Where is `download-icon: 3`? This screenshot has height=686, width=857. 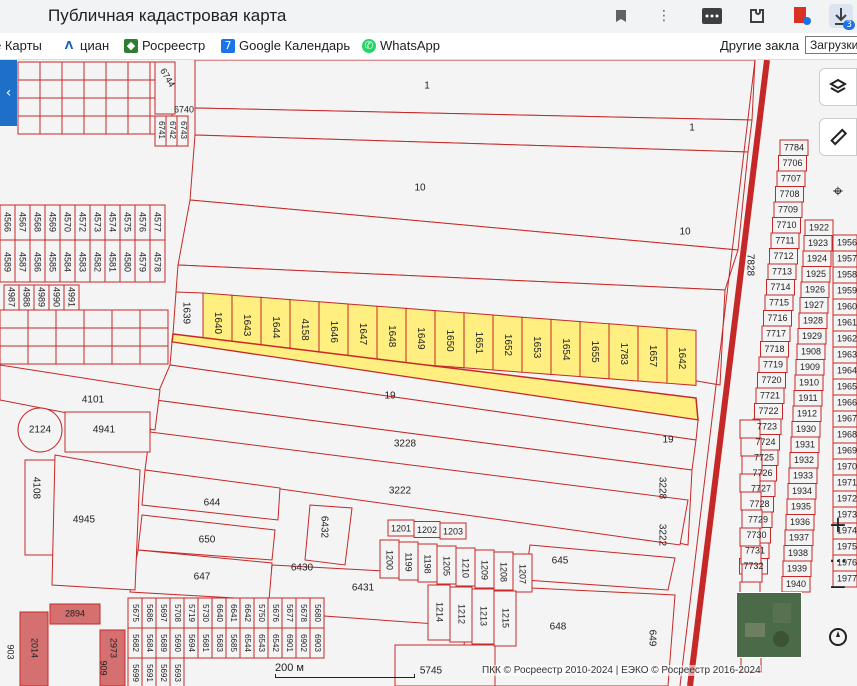 download-icon: 3 is located at coordinates (842, 17).